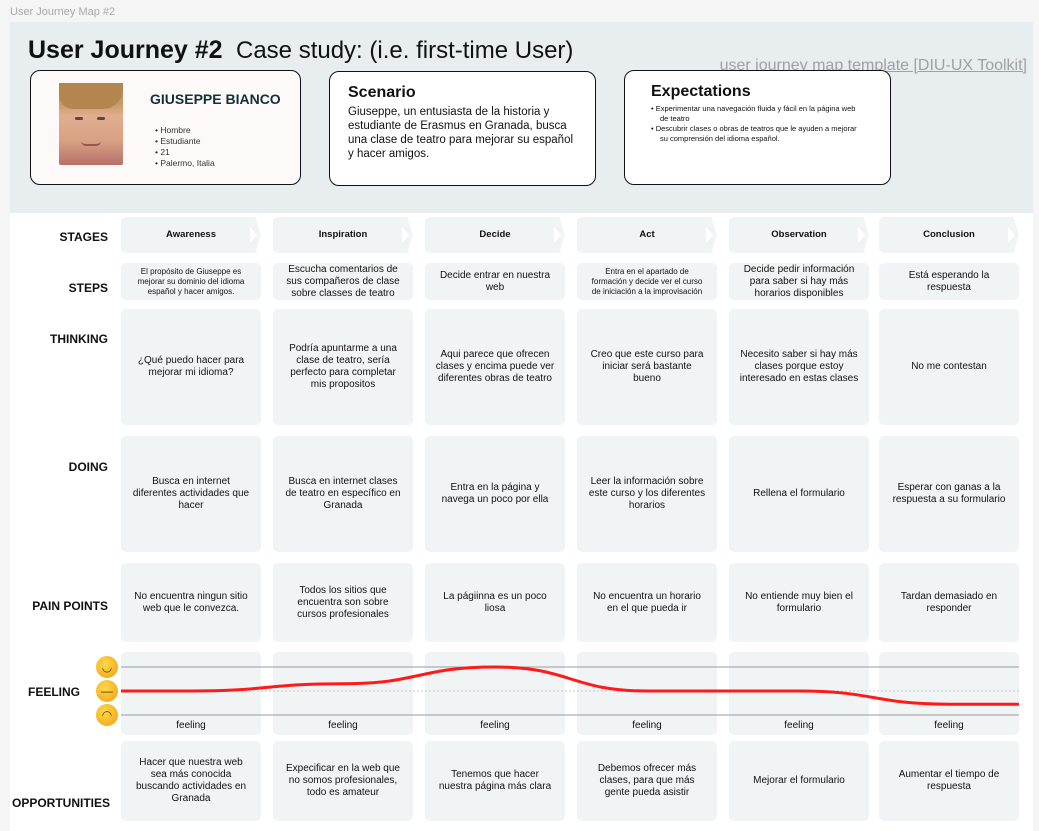  I want to click on row-label-steps: STEPS, so click(88, 288).